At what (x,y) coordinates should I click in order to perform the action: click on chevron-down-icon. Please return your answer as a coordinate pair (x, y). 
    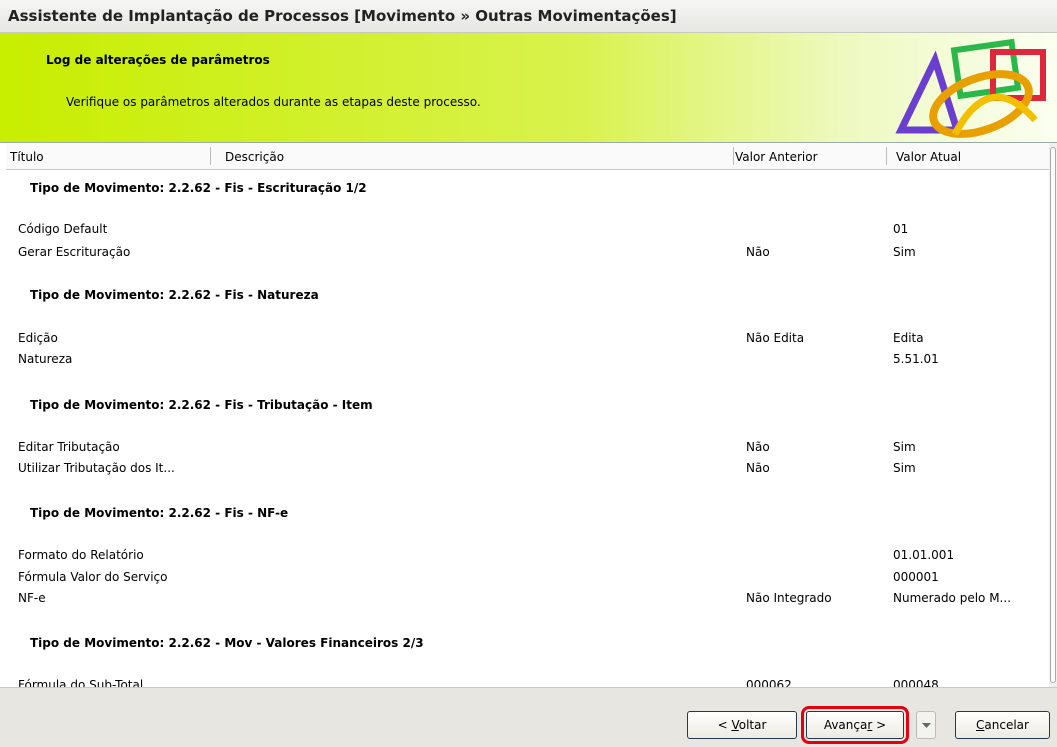
    Looking at the image, I should click on (926, 725).